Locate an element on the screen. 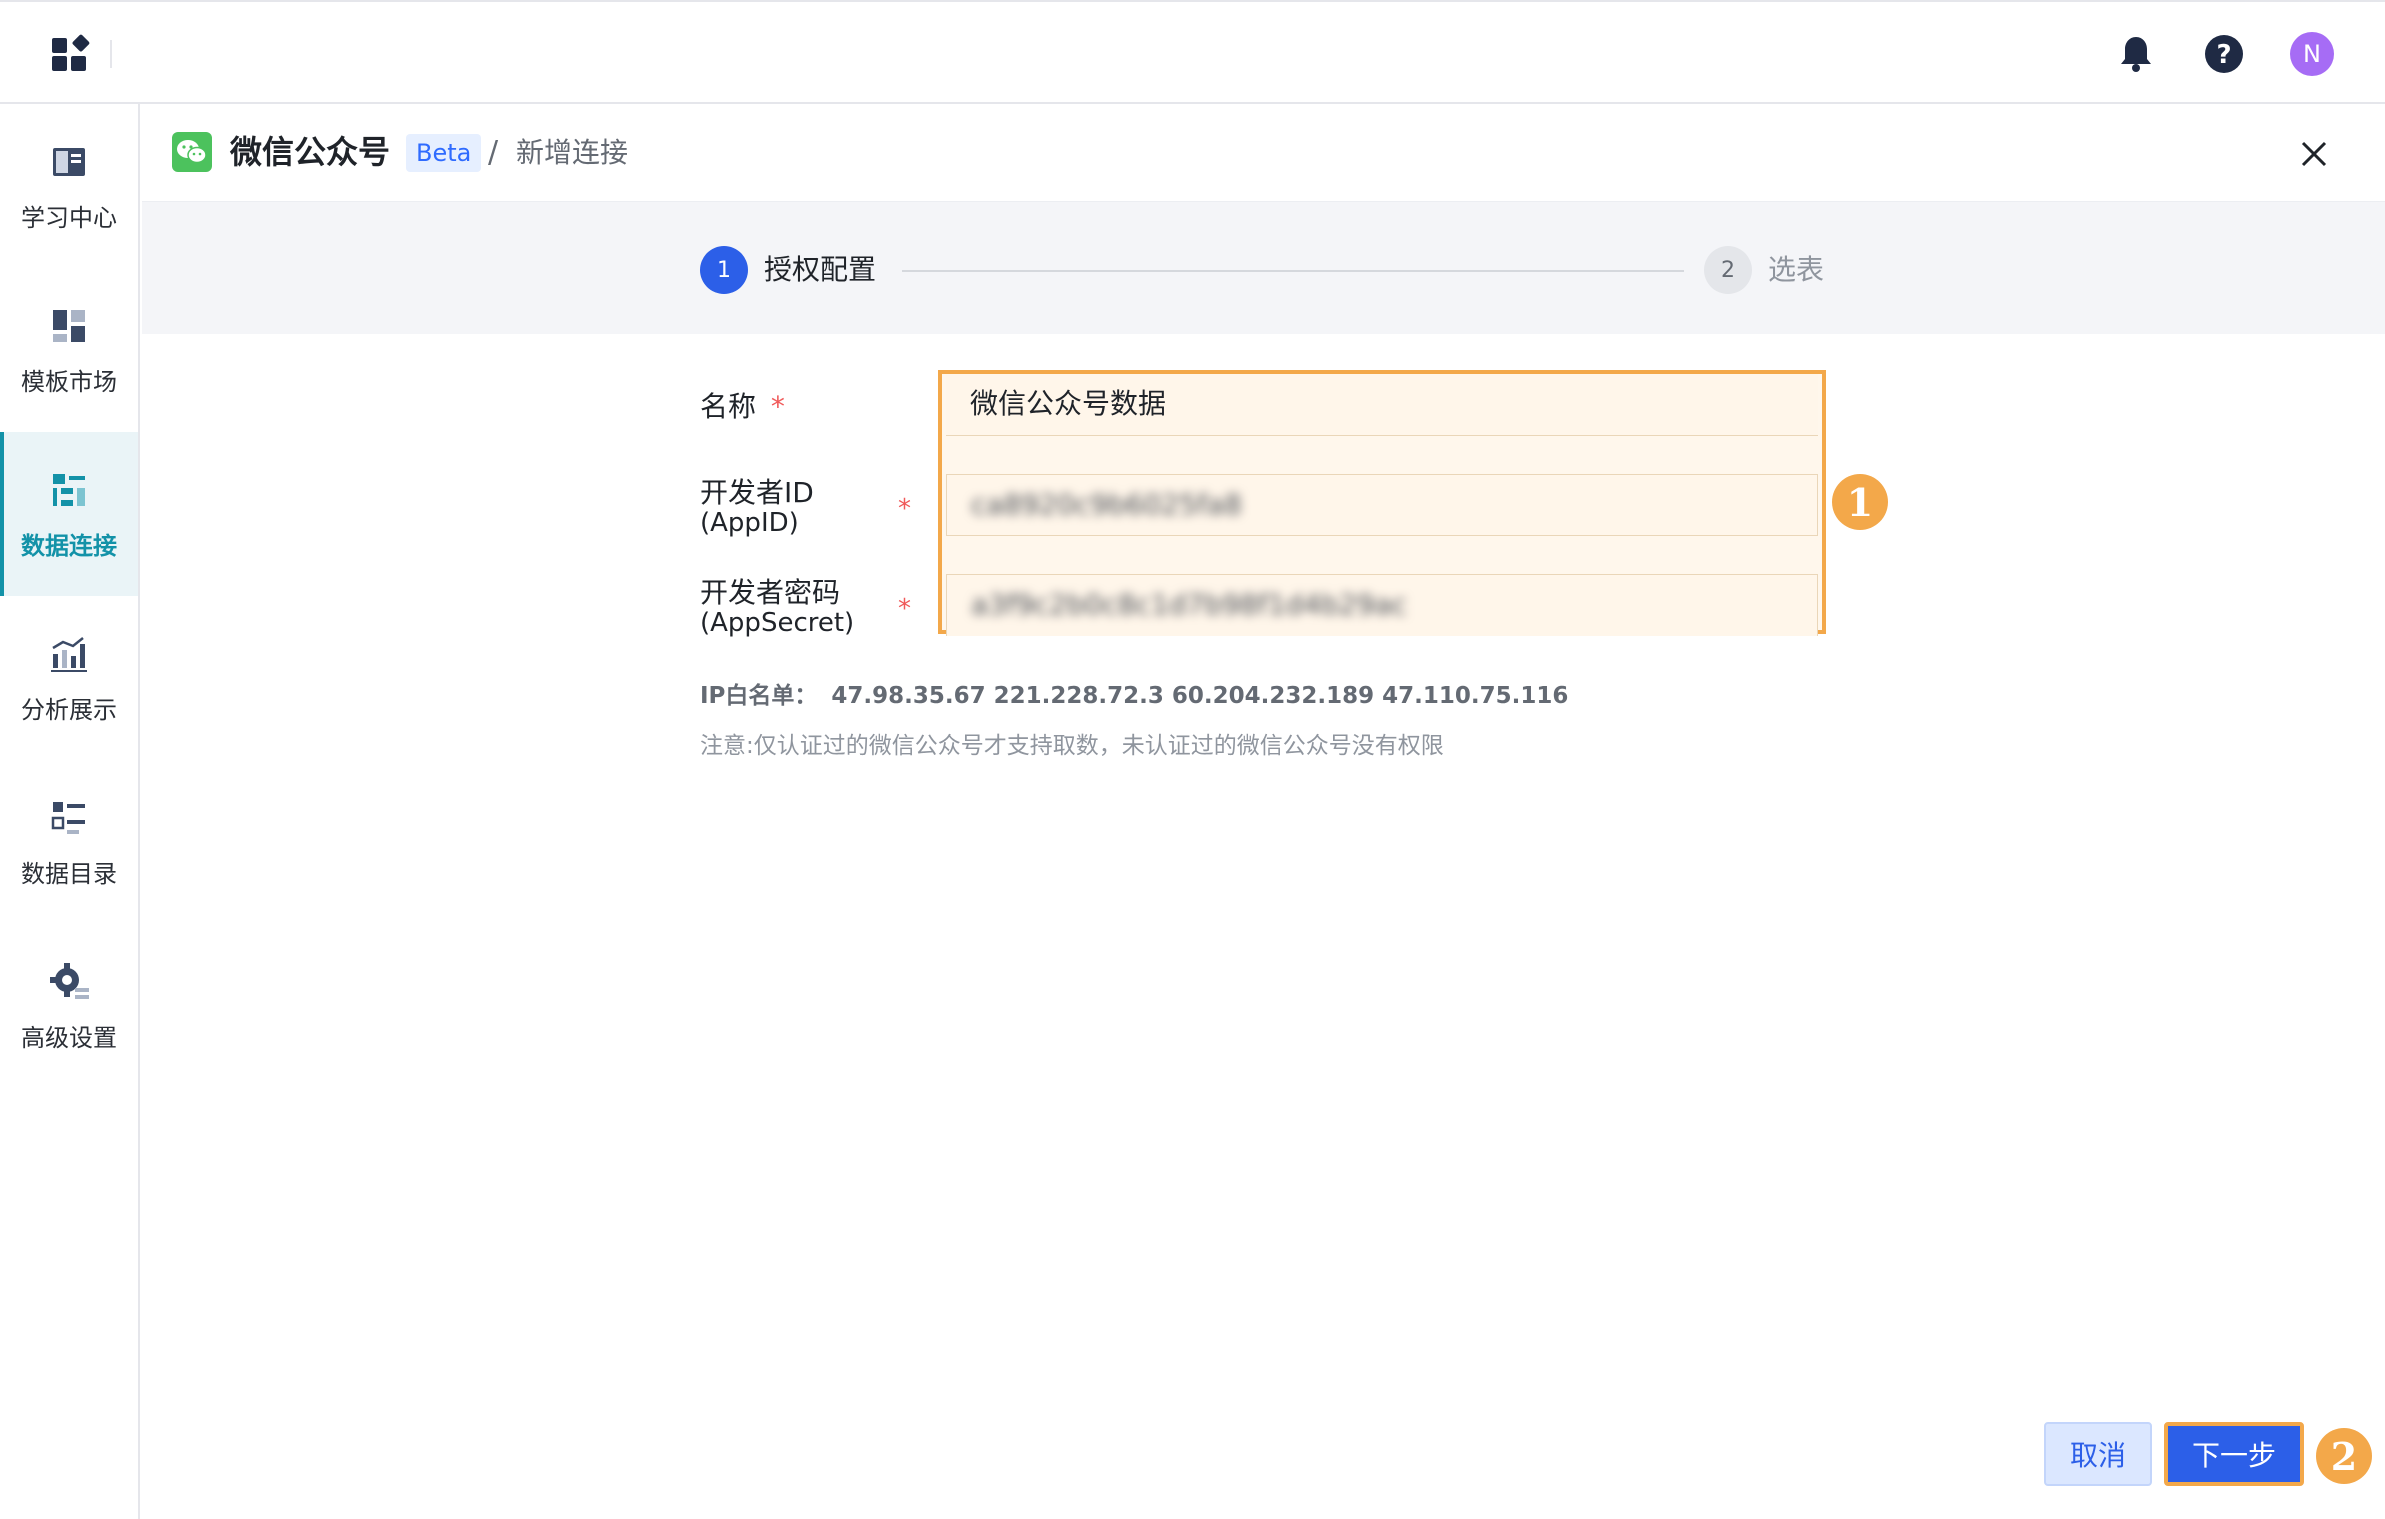 The height and width of the screenshot is (1519, 2385). book-icon is located at coordinates (69, 161).